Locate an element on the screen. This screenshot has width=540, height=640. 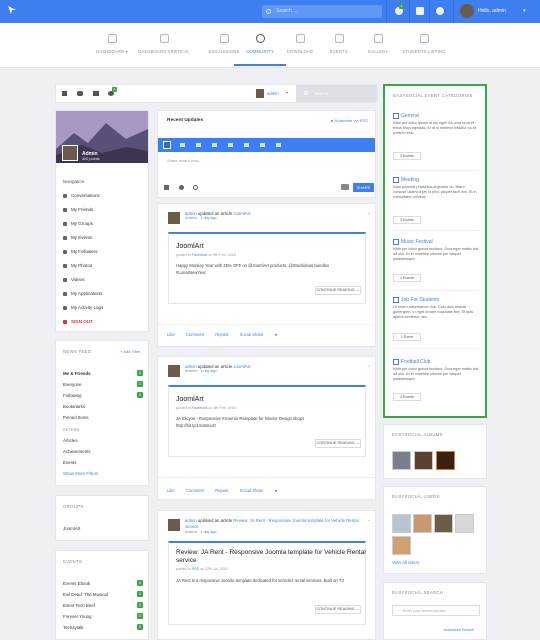
video-icon is located at coordinates (262, 145).